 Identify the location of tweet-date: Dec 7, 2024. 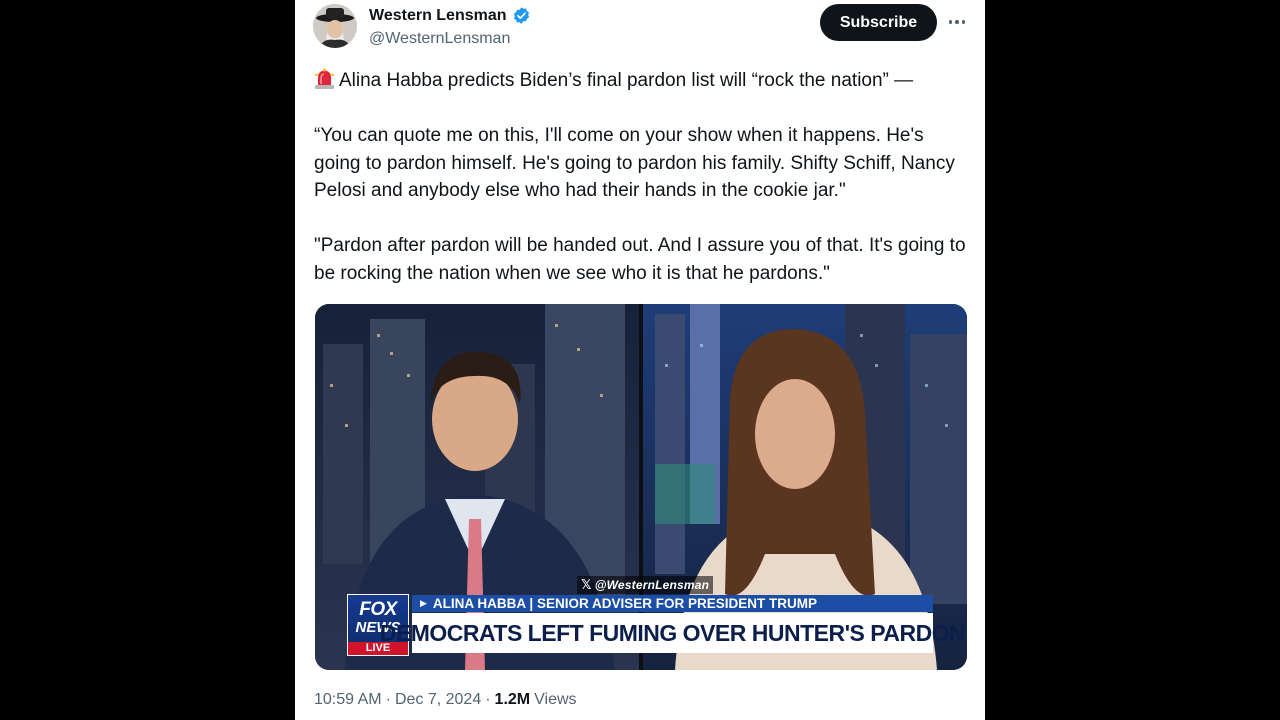
(438, 700).